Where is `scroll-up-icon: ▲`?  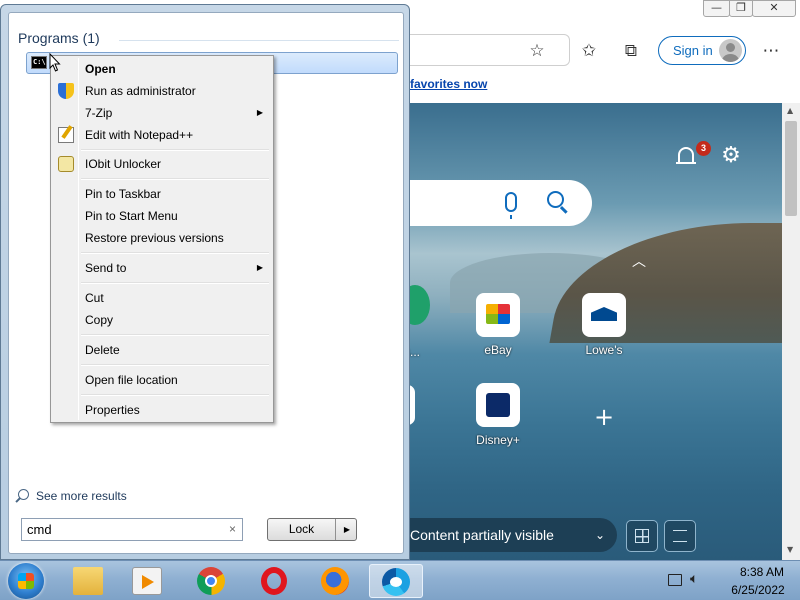 scroll-up-icon: ▲ is located at coordinates (790, 110).